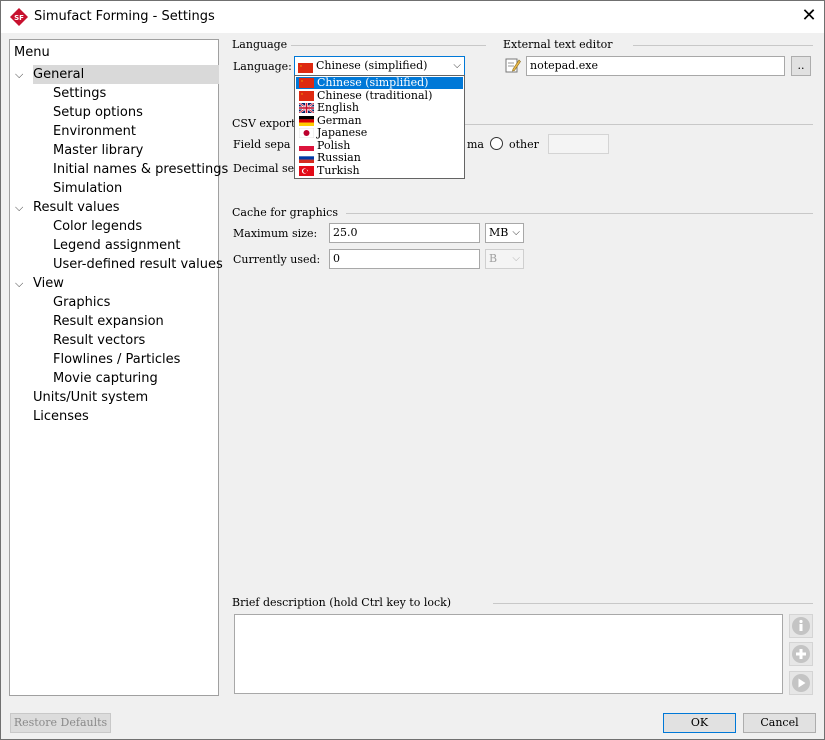 This screenshot has width=825, height=740. What do you see at coordinates (379, 170) in the screenshot?
I see `language-option-turkish: Turkish` at bounding box center [379, 170].